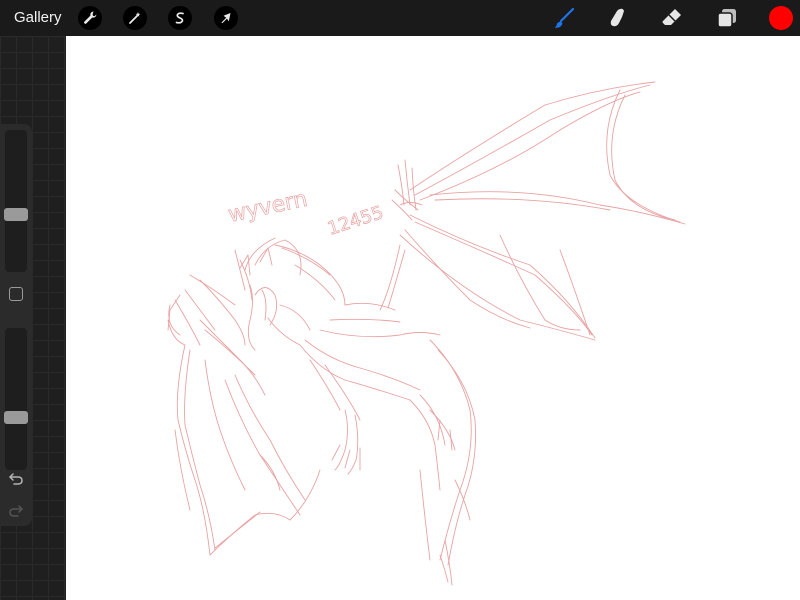 Image resolution: width=800 pixels, height=600 pixels. Describe the element at coordinates (16, 325) in the screenshot. I see `sidebar` at that location.